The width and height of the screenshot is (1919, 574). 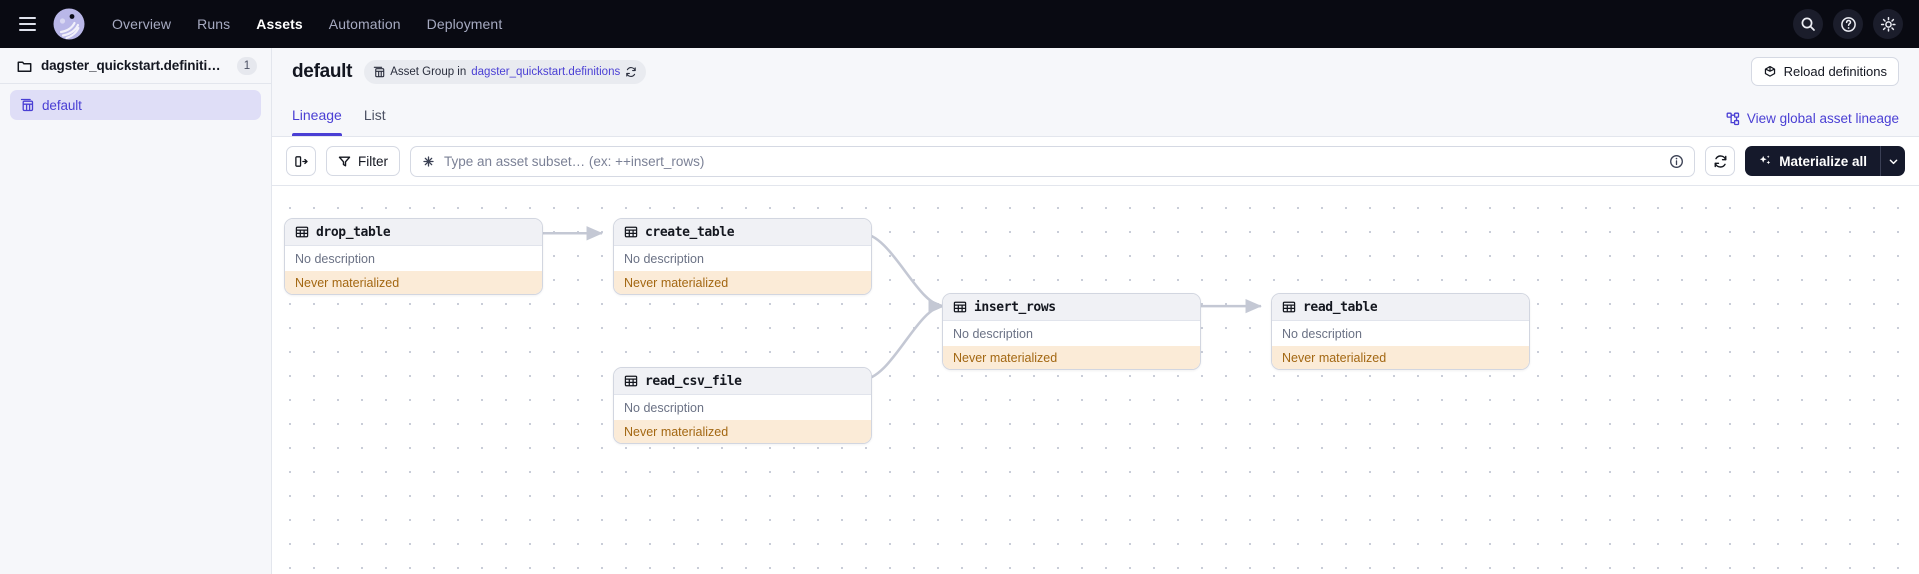 I want to click on breadcrumb-prefix: Asset Group in, so click(x=428, y=71).